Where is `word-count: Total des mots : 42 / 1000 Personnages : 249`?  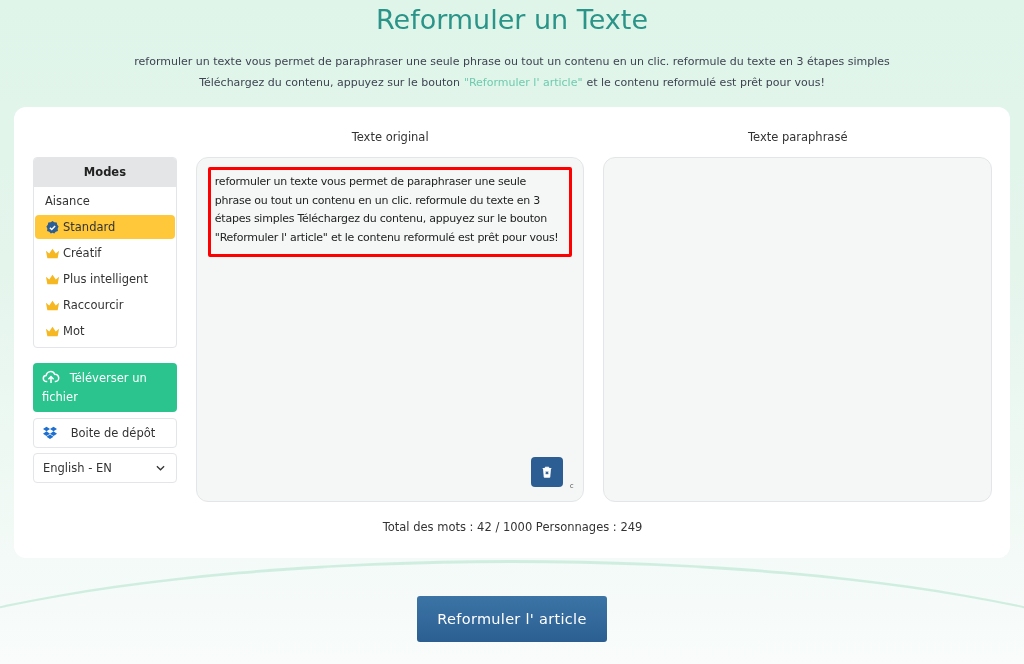 word-count: Total des mots : 42 / 1000 Personnages : 249 is located at coordinates (512, 527).